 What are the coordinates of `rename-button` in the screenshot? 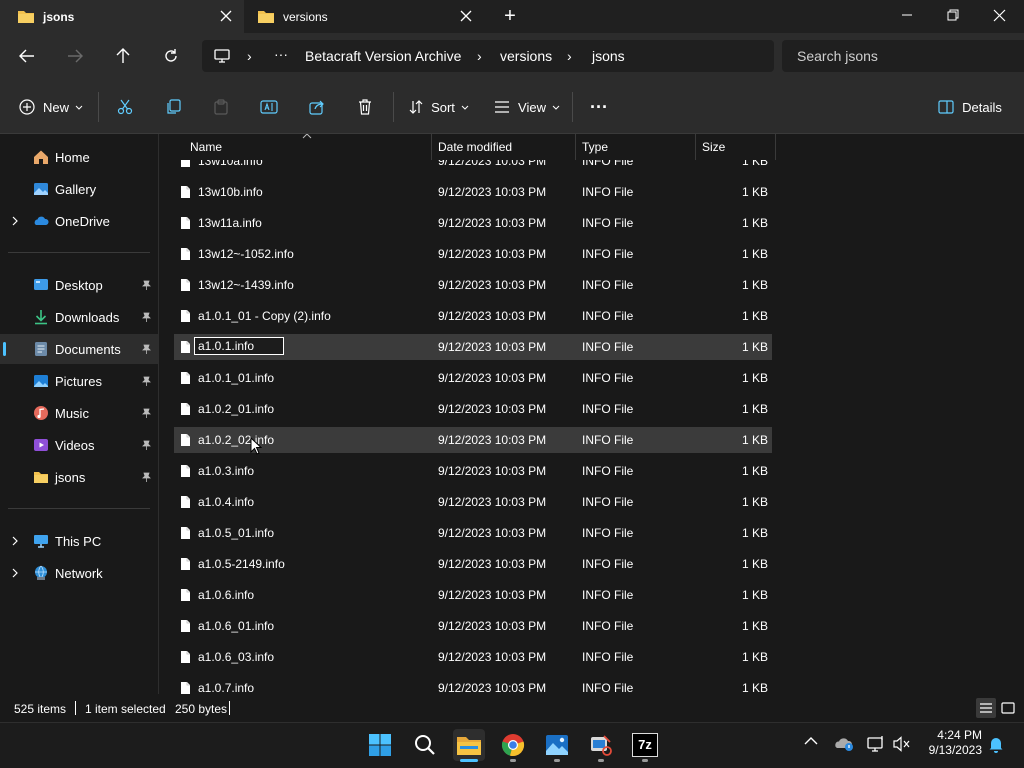 It's located at (269, 107).